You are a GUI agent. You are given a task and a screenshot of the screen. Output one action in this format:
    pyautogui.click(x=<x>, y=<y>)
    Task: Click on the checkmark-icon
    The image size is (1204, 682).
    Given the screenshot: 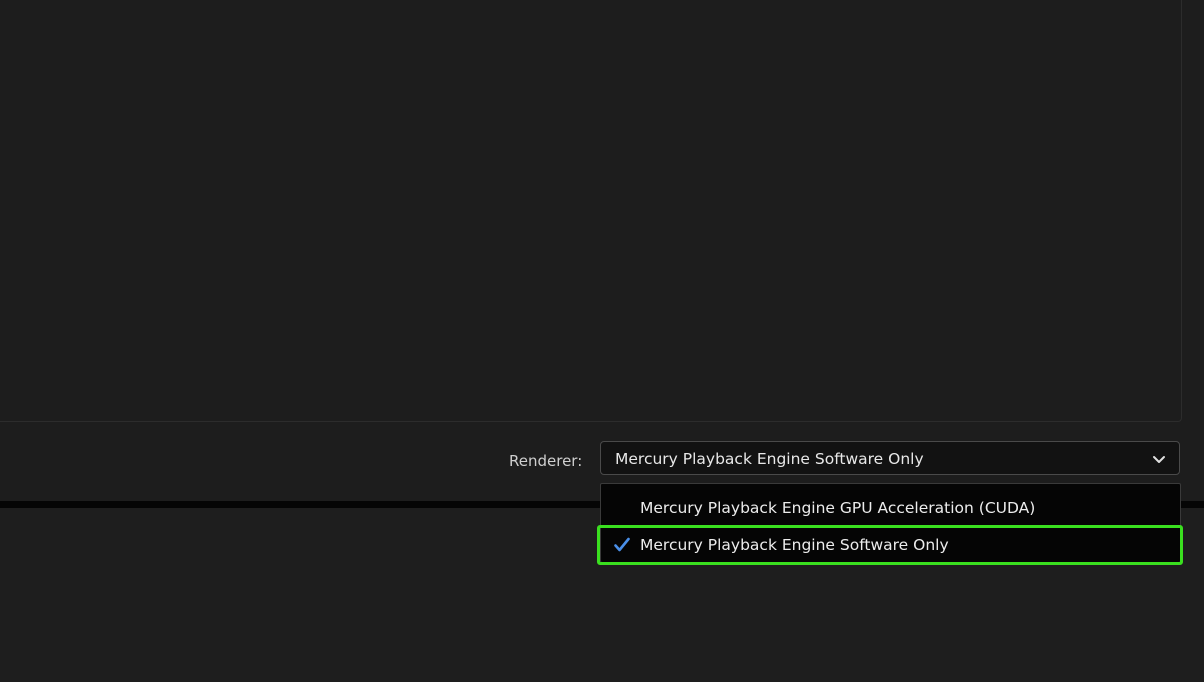 What is the action you would take?
    pyautogui.click(x=622, y=545)
    